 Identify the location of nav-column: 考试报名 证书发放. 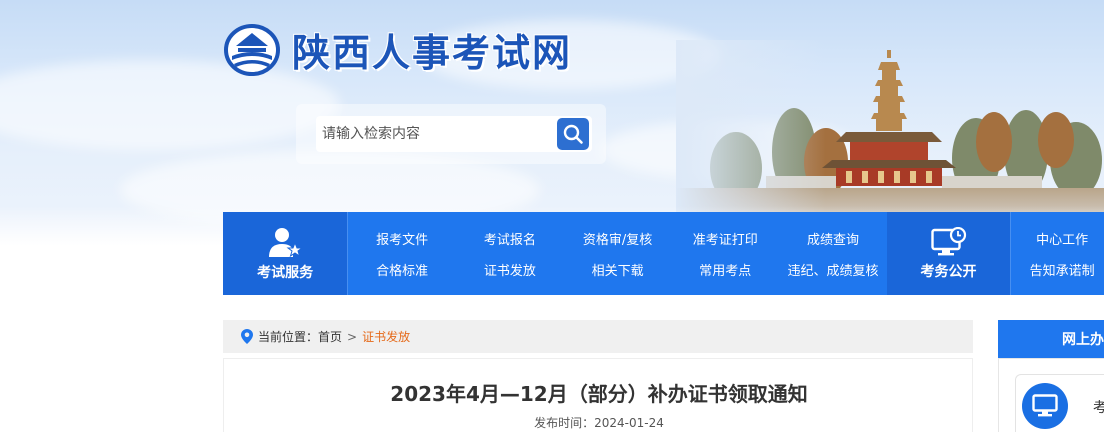
(510, 253).